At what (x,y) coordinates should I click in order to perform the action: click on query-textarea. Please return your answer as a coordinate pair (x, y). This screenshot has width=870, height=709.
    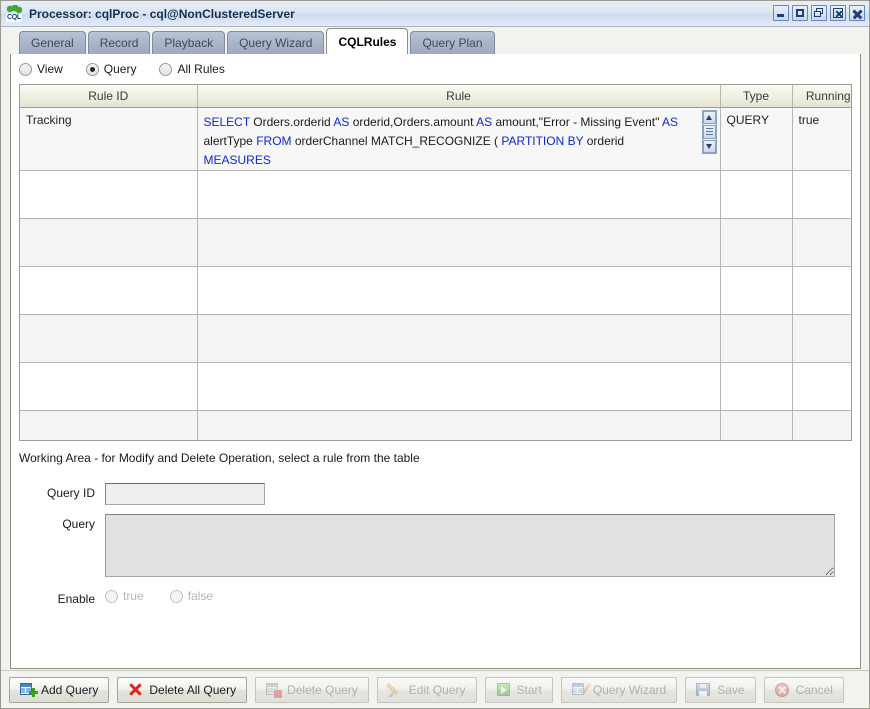
    Looking at the image, I should click on (470, 545).